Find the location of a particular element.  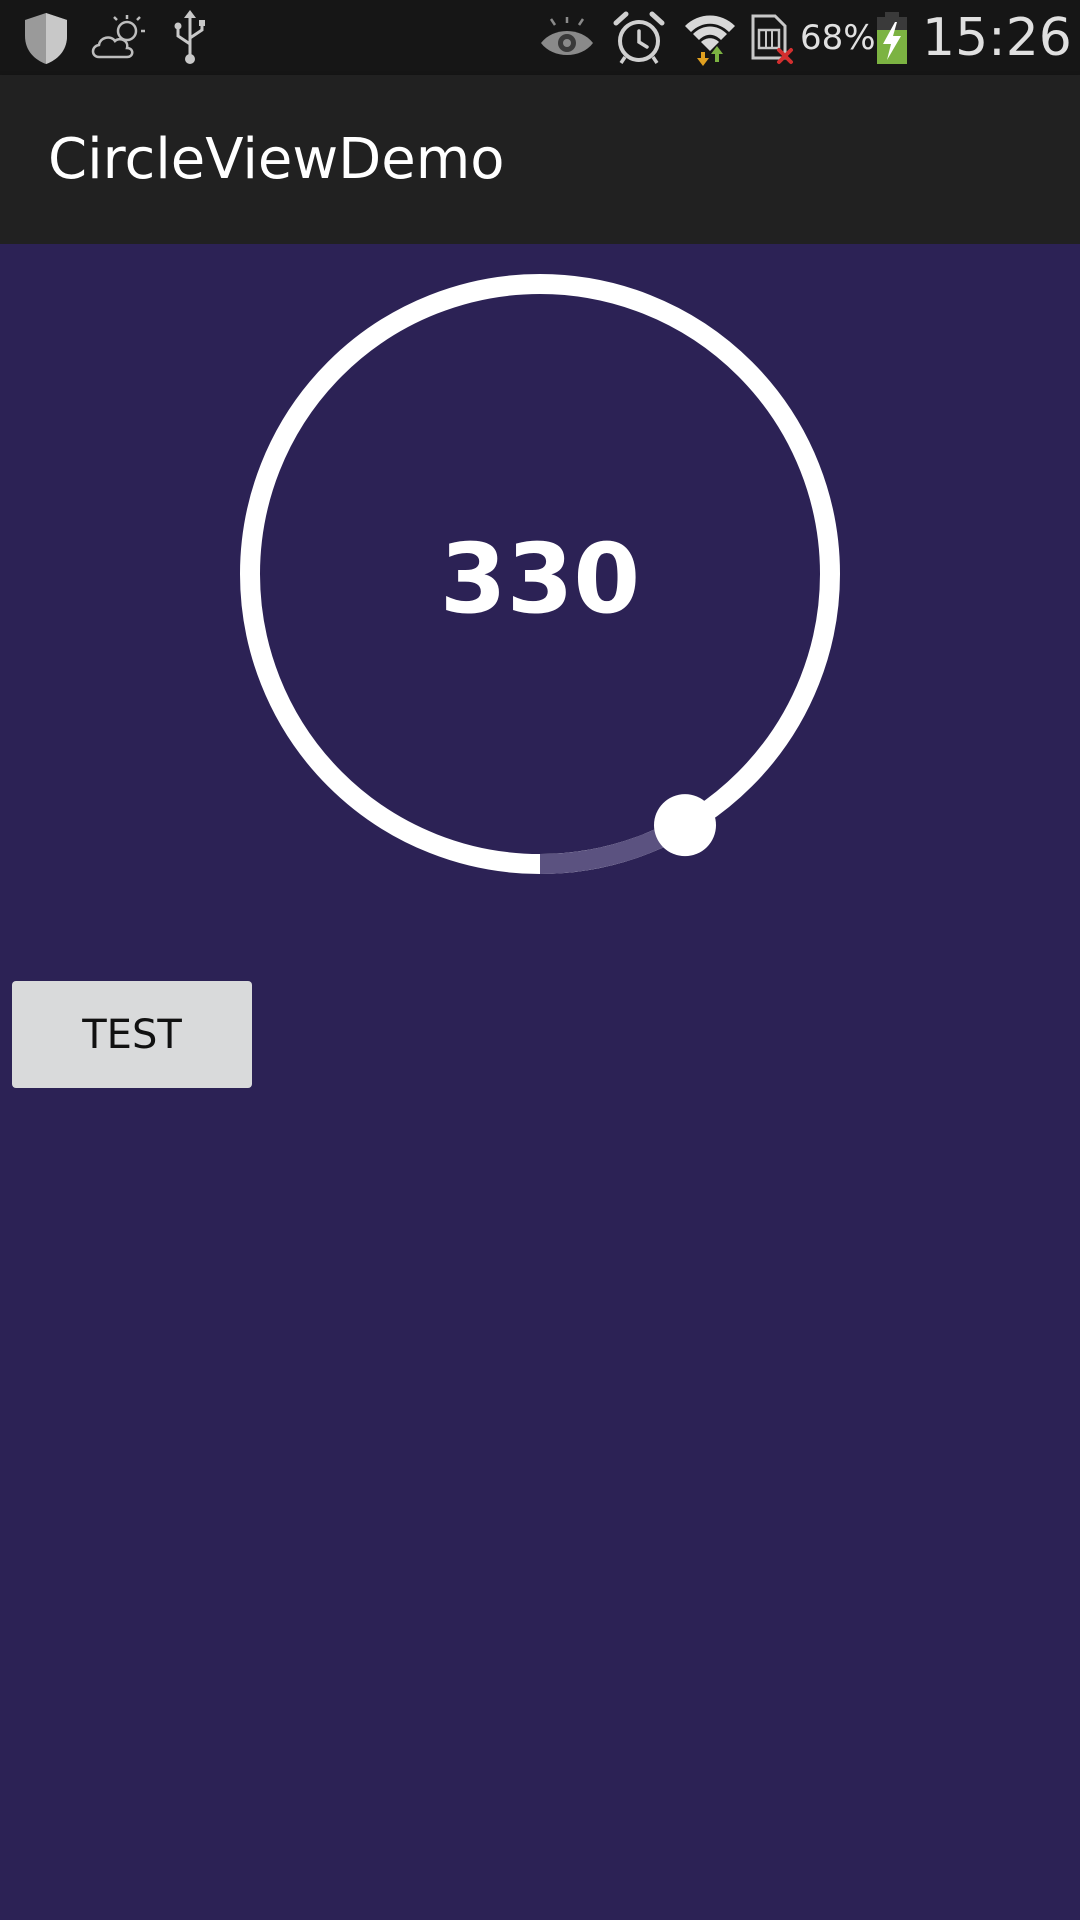

status-bar: 68% 15:26 is located at coordinates (540, 37).